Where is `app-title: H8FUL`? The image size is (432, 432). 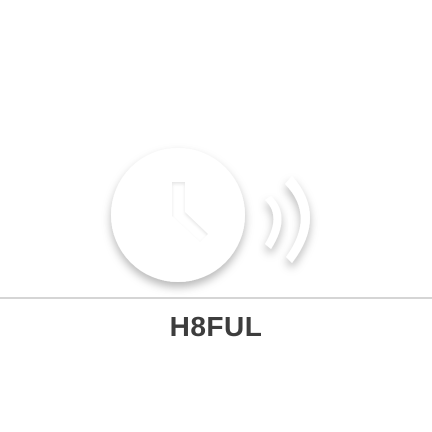
app-title: H8FUL is located at coordinates (216, 326).